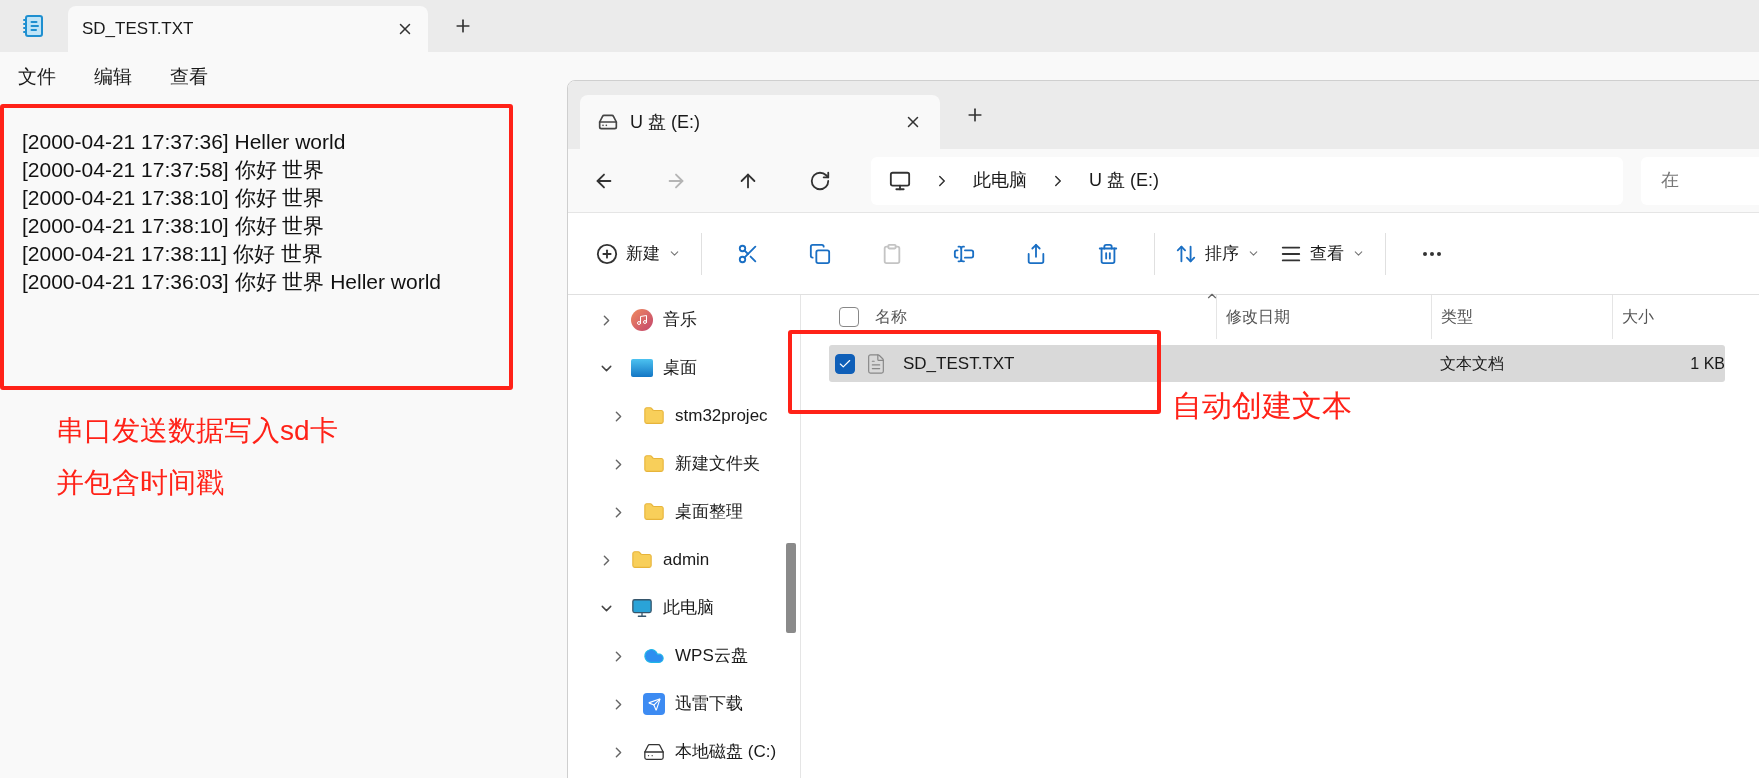 The height and width of the screenshot is (778, 1759). Describe the element at coordinates (676, 320) in the screenshot. I see `sidebar-item: 音乐` at that location.